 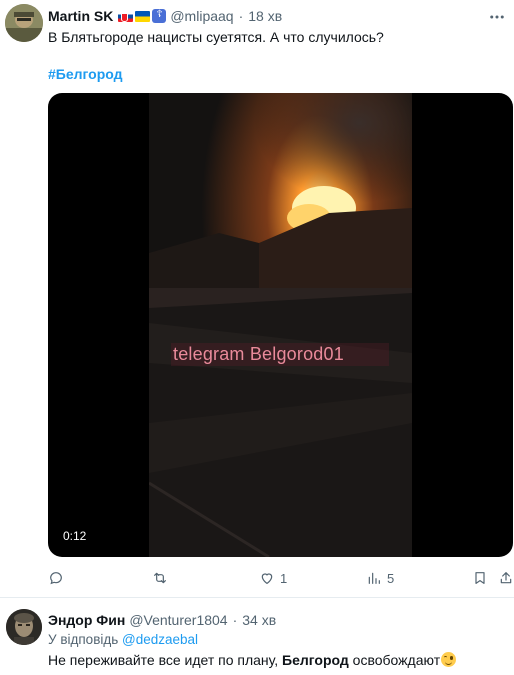 I want to click on ukraine-flag-icon, so click(x=143, y=16).